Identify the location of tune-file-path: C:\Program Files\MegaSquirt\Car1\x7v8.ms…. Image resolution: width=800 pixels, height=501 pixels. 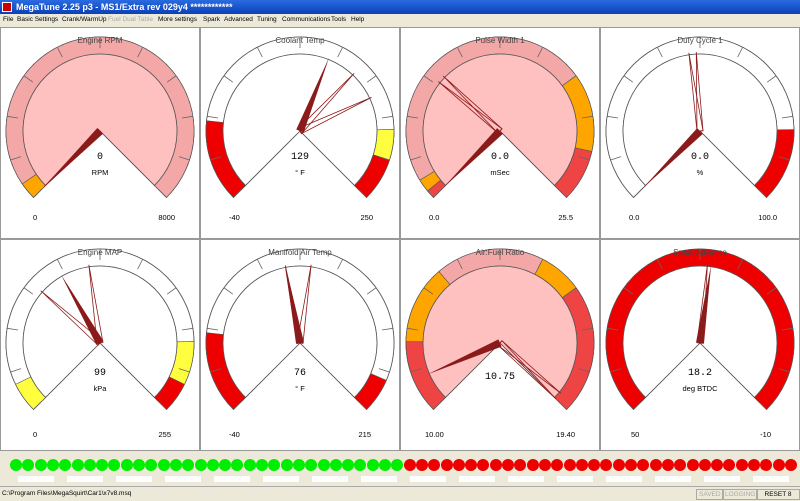
(67, 493).